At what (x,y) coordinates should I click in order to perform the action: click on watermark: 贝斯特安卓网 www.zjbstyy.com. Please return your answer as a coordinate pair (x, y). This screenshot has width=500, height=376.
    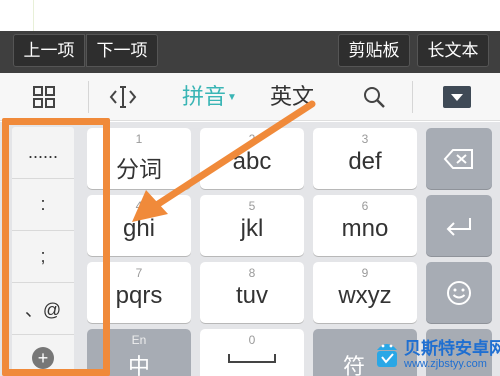
    Looking at the image, I should click on (435, 355).